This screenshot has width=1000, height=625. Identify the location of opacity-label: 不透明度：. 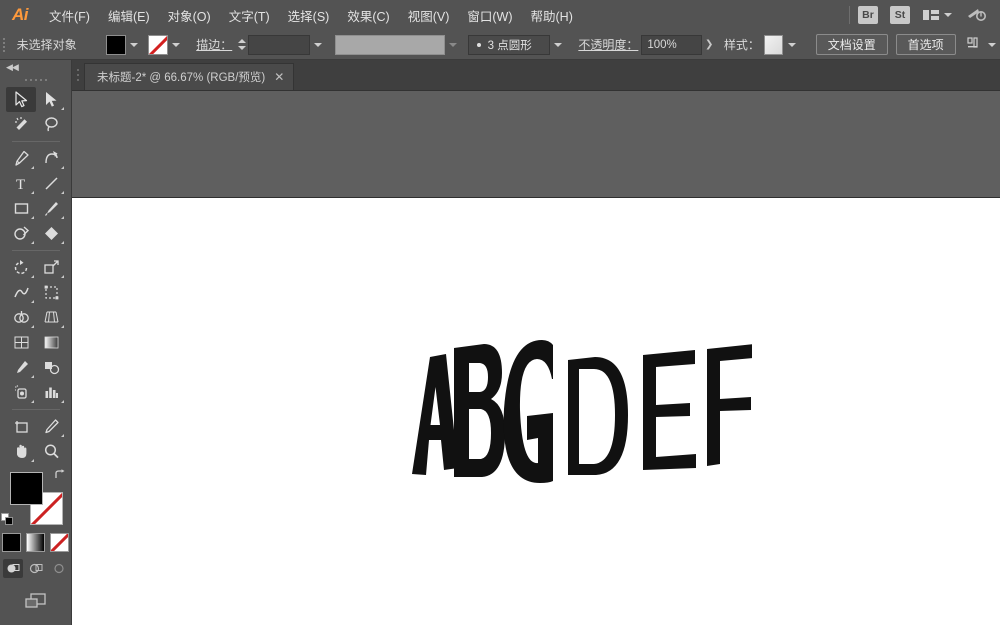
(608, 44).